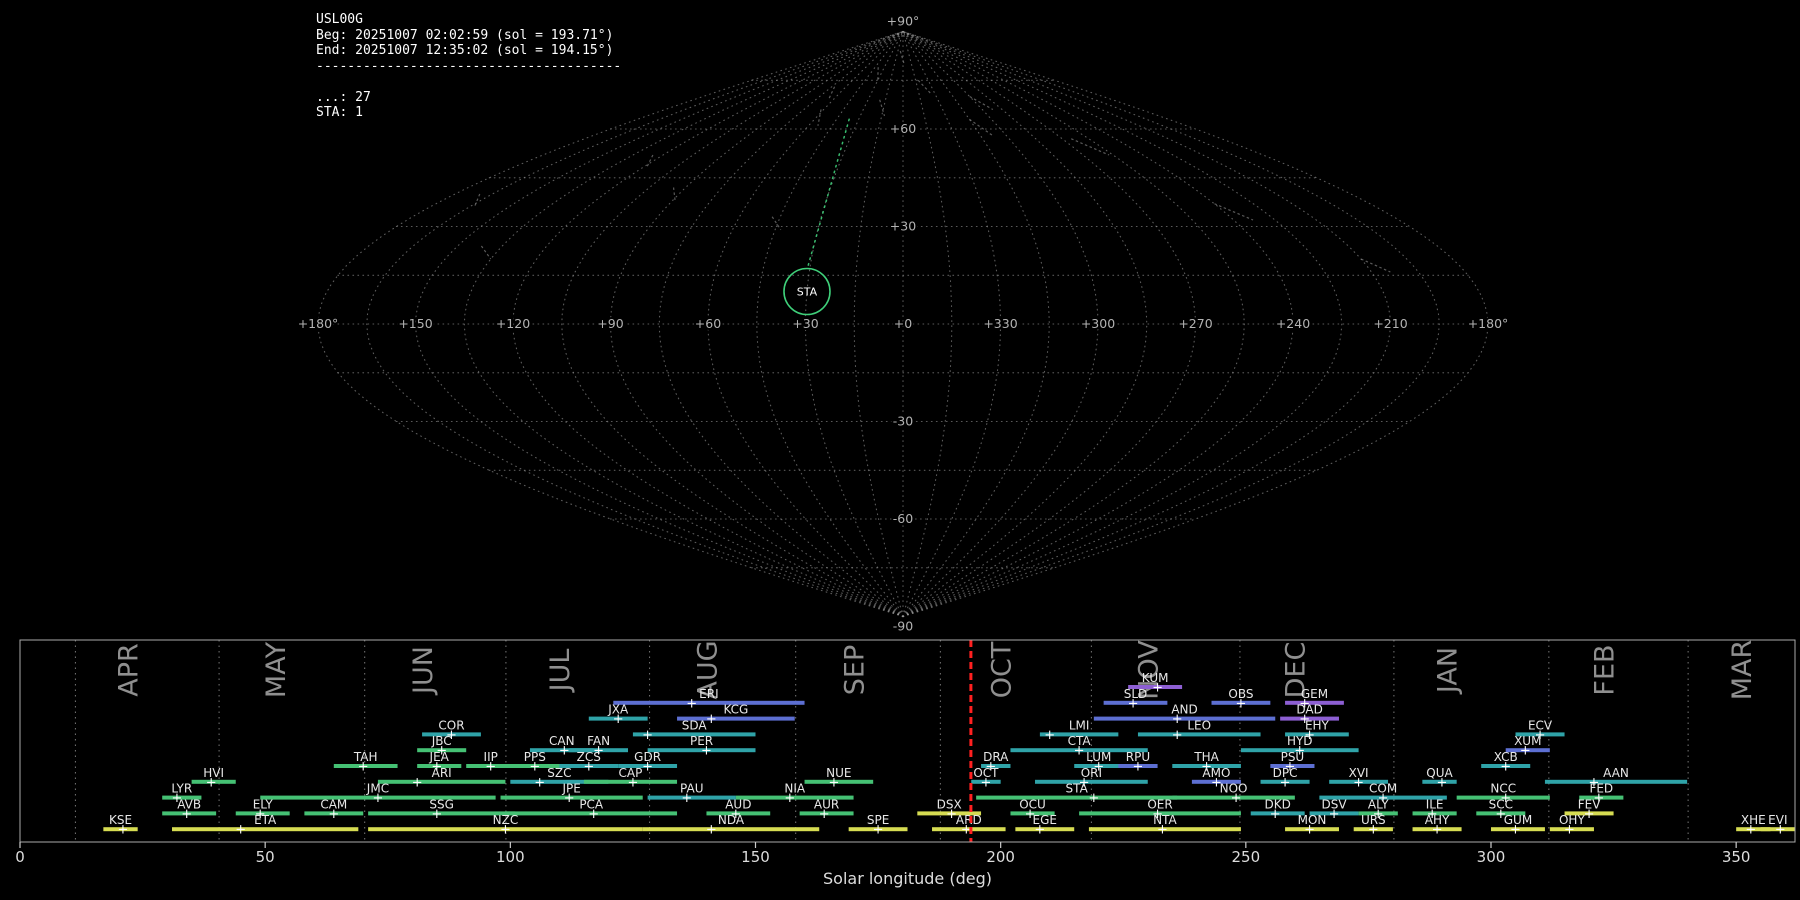 The height and width of the screenshot is (900, 1800). What do you see at coordinates (1736, 857) in the screenshot?
I see `x-axis-tick-label: 350` at bounding box center [1736, 857].